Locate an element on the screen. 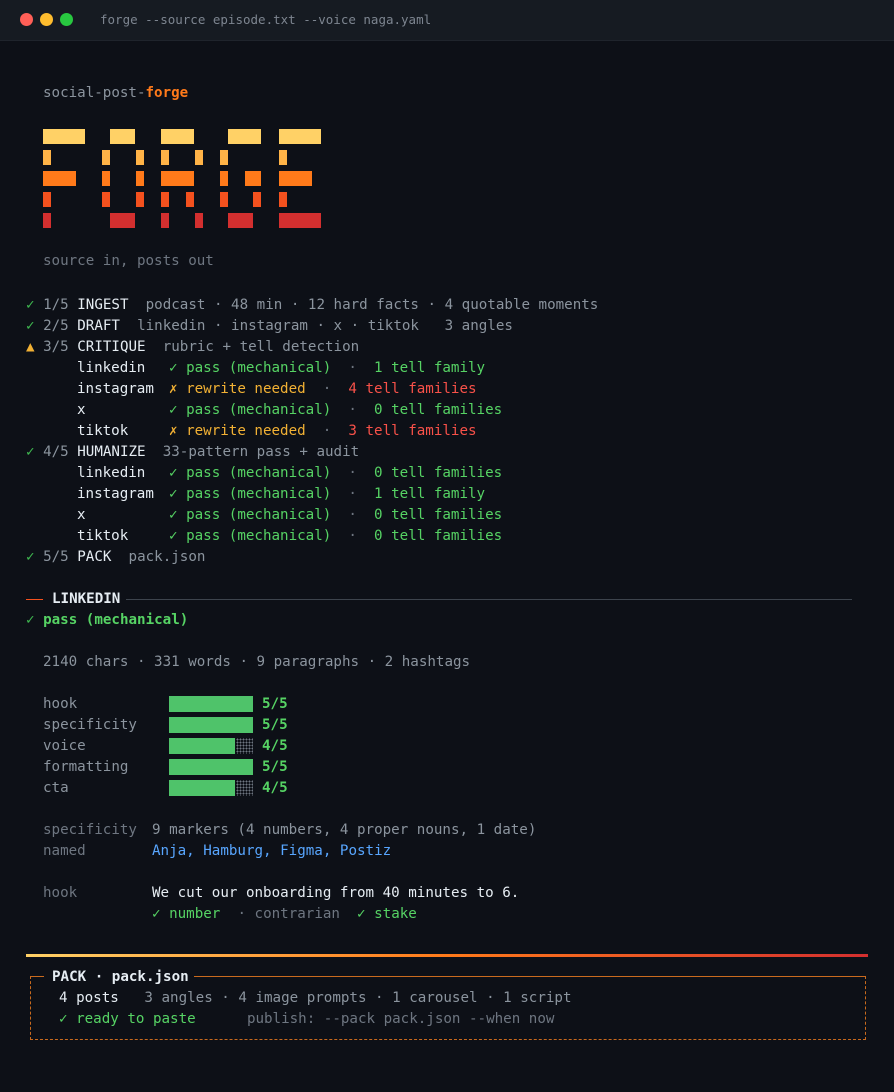 This screenshot has width=894, height=1092. step-detail: pack.json is located at coordinates (167, 557).